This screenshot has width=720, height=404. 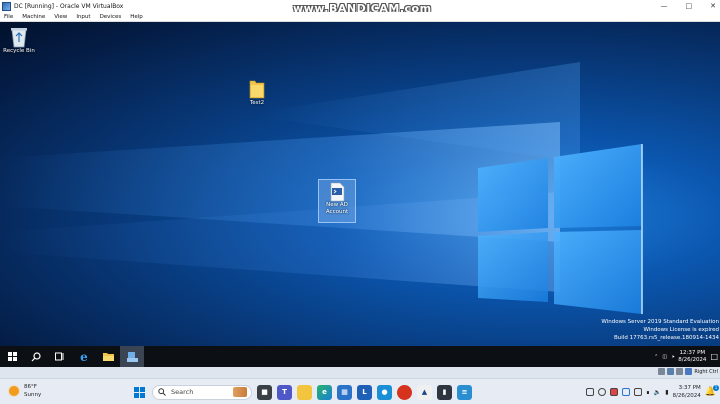 I want to click on vbox-status-bar: Right Ctrl, so click(x=360, y=372).